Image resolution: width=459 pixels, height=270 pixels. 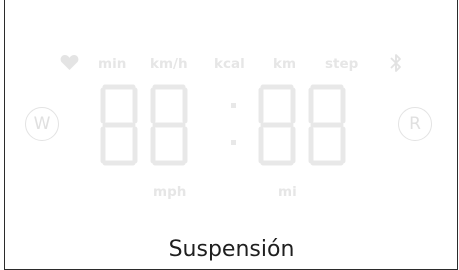 I want to click on r-button-label: R, so click(x=415, y=123).